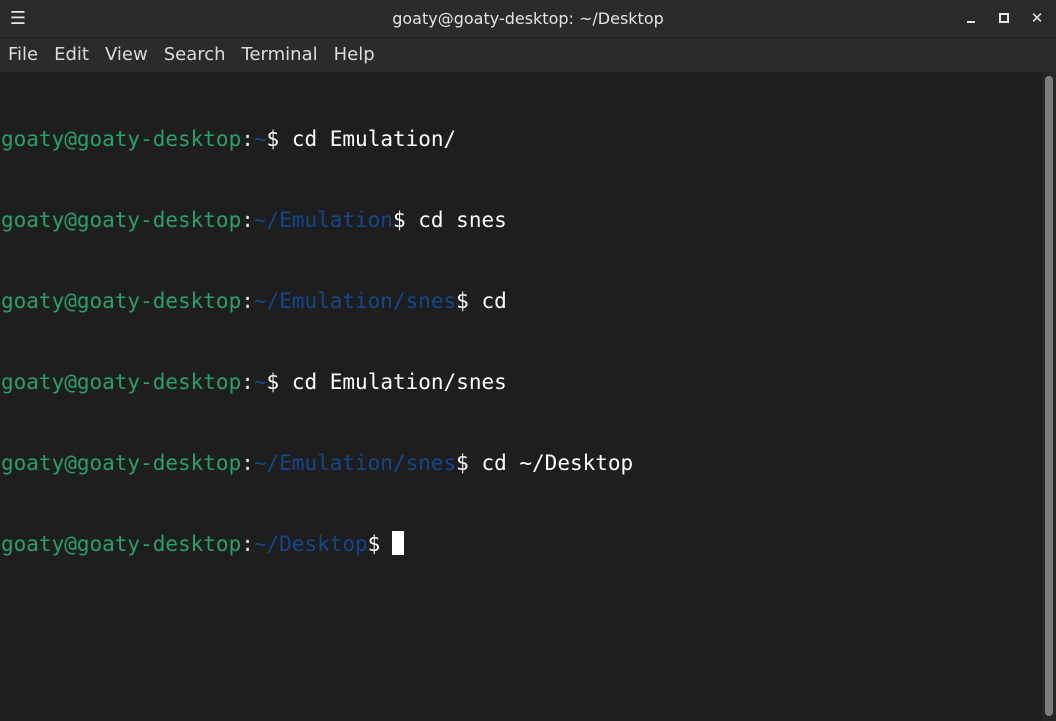  I want to click on text-cursor, so click(398, 543).